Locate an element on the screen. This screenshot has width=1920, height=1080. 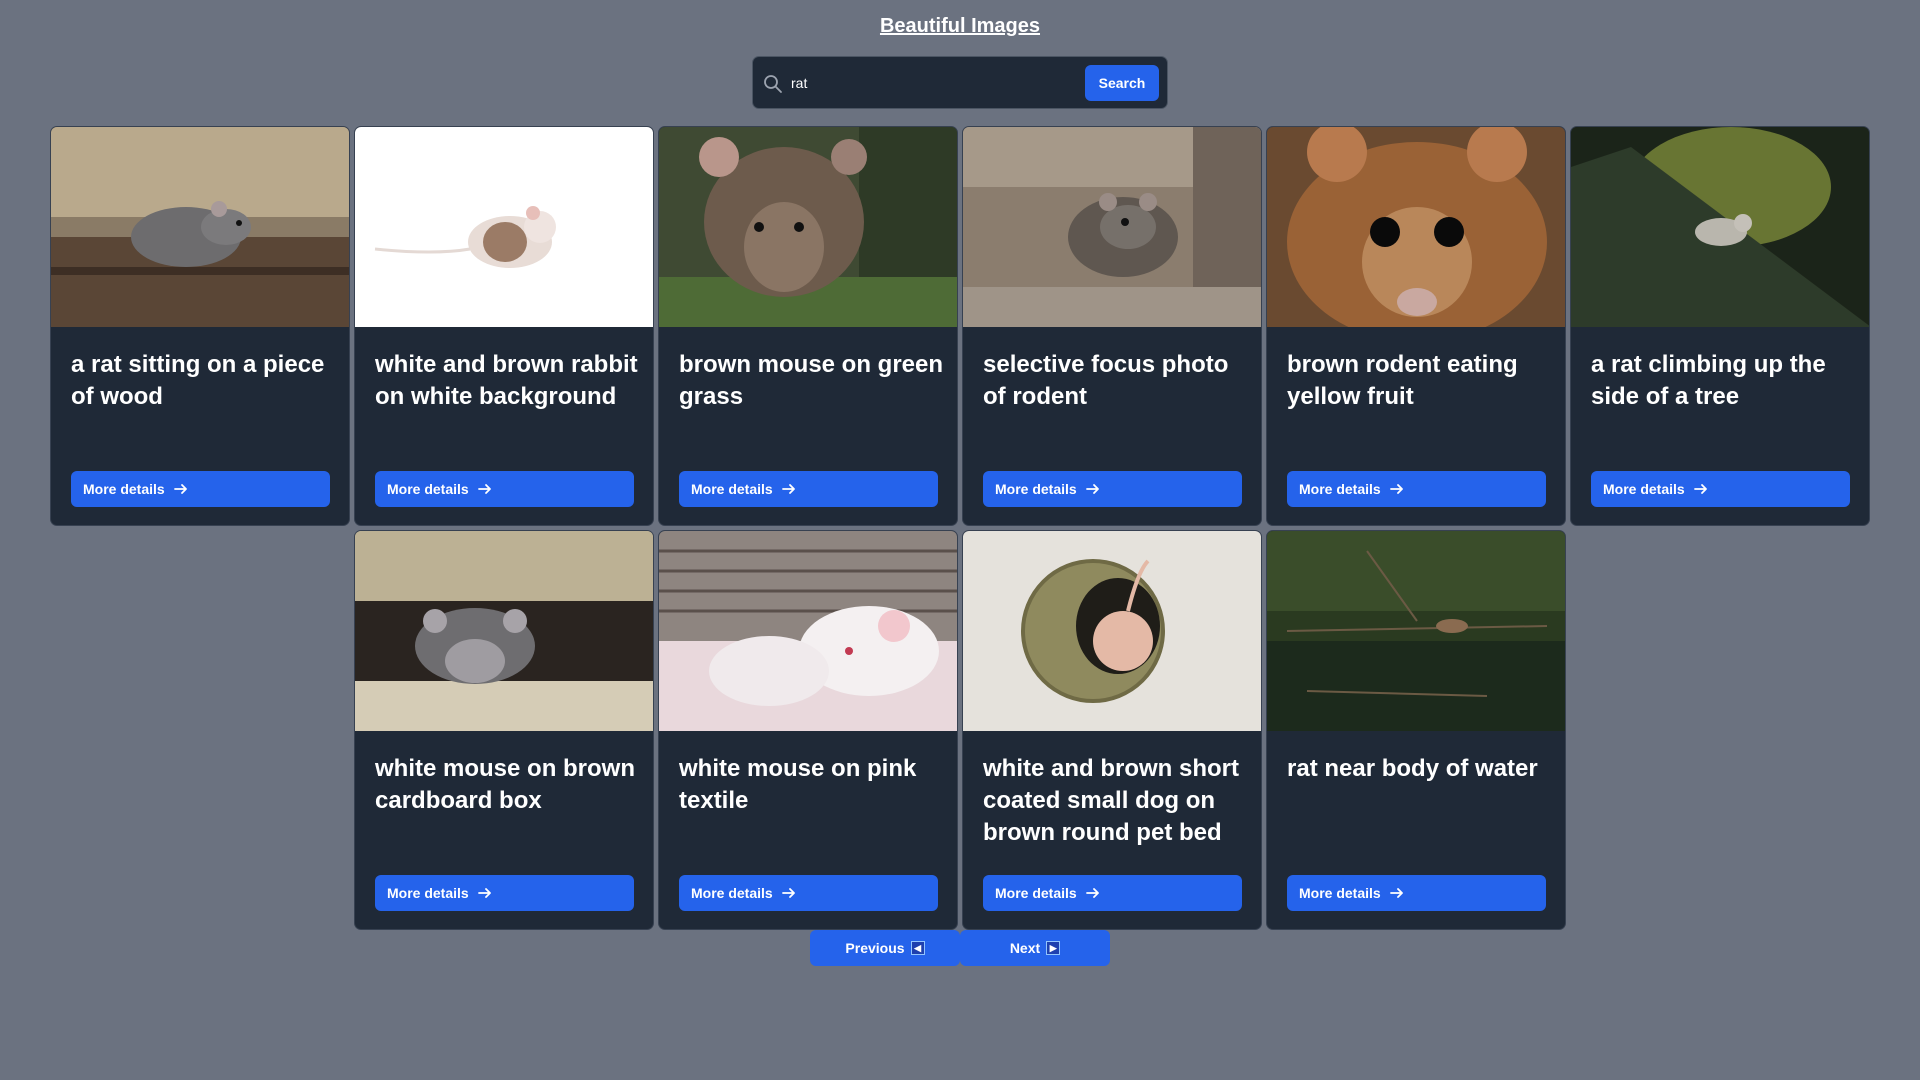
card-title: brown mouse on green grass is located at coordinates (811, 380).